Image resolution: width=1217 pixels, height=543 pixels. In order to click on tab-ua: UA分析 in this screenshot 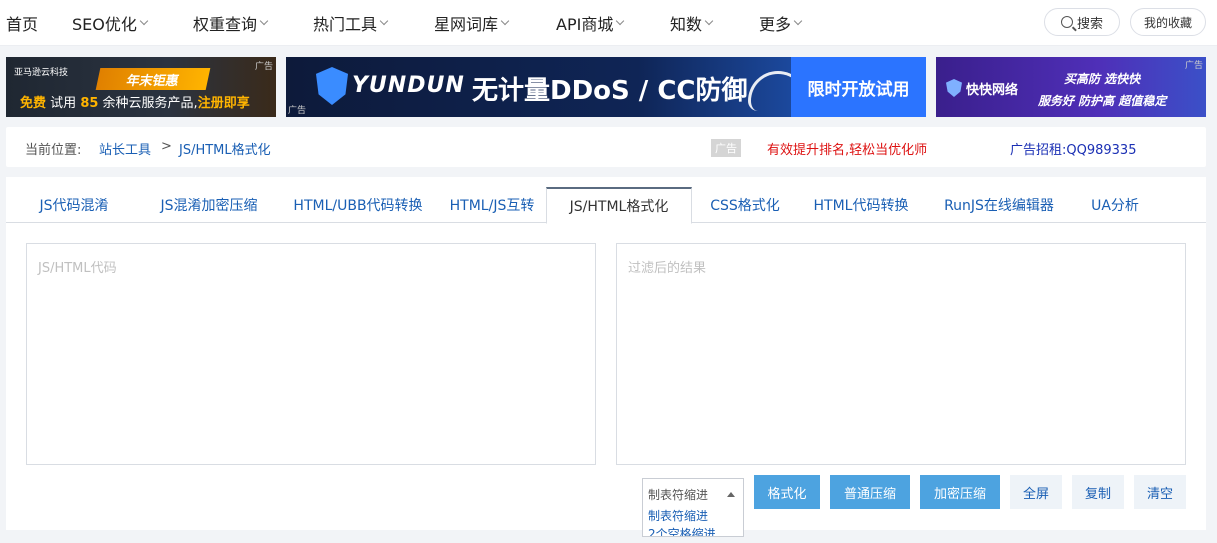, I will do `click(1115, 205)`.